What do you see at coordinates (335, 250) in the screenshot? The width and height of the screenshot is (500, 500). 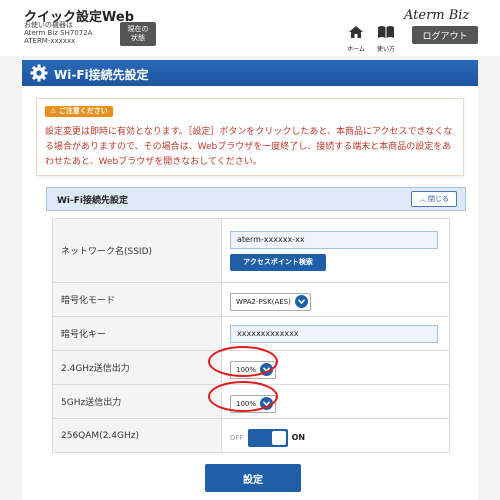 I see `ssid-value-cell: aterm-xxxxxx-xx アクセスポイント検索` at bounding box center [335, 250].